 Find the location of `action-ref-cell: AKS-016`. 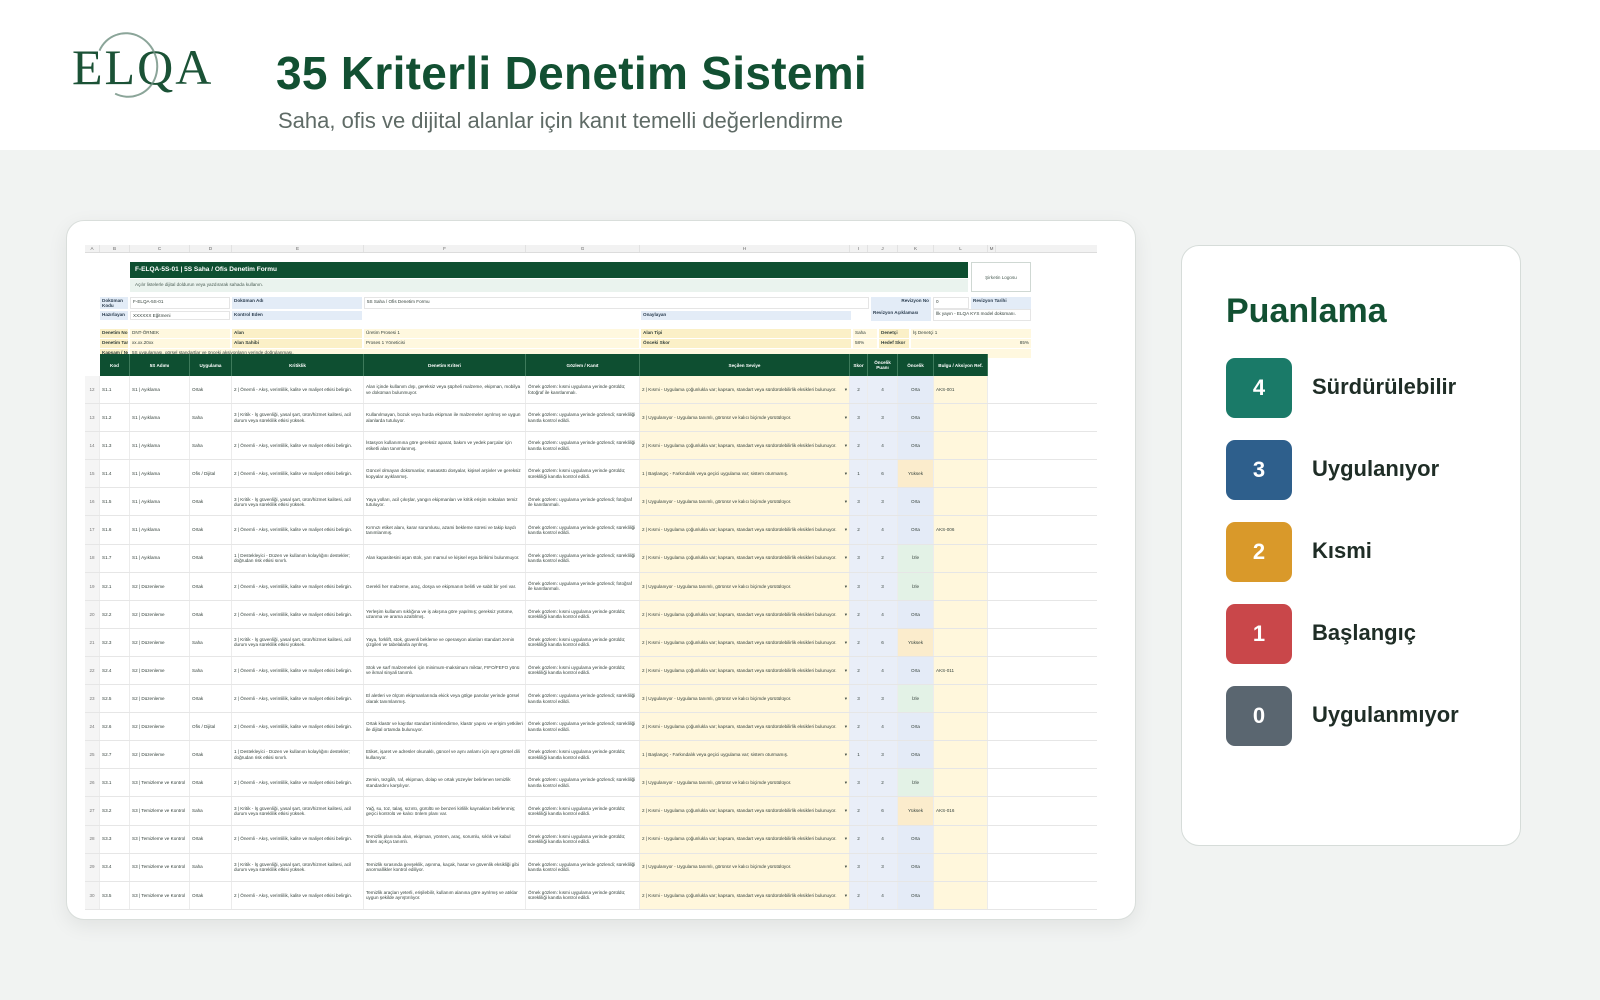

action-ref-cell: AKS-016 is located at coordinates (961, 811).